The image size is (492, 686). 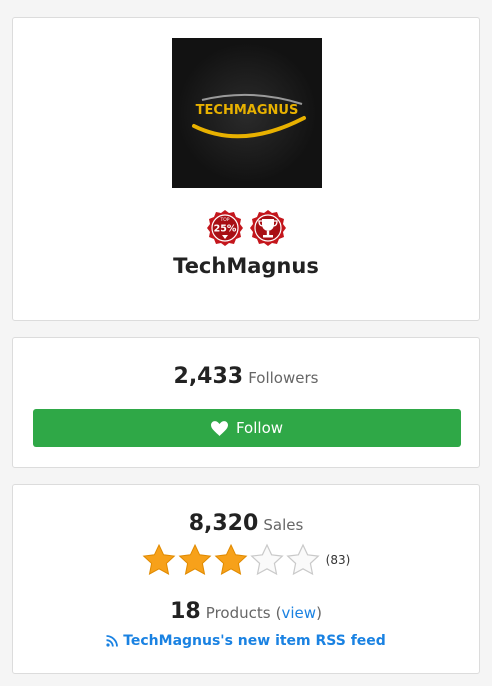 What do you see at coordinates (338, 560) in the screenshot?
I see `rating-count: (83)` at bounding box center [338, 560].